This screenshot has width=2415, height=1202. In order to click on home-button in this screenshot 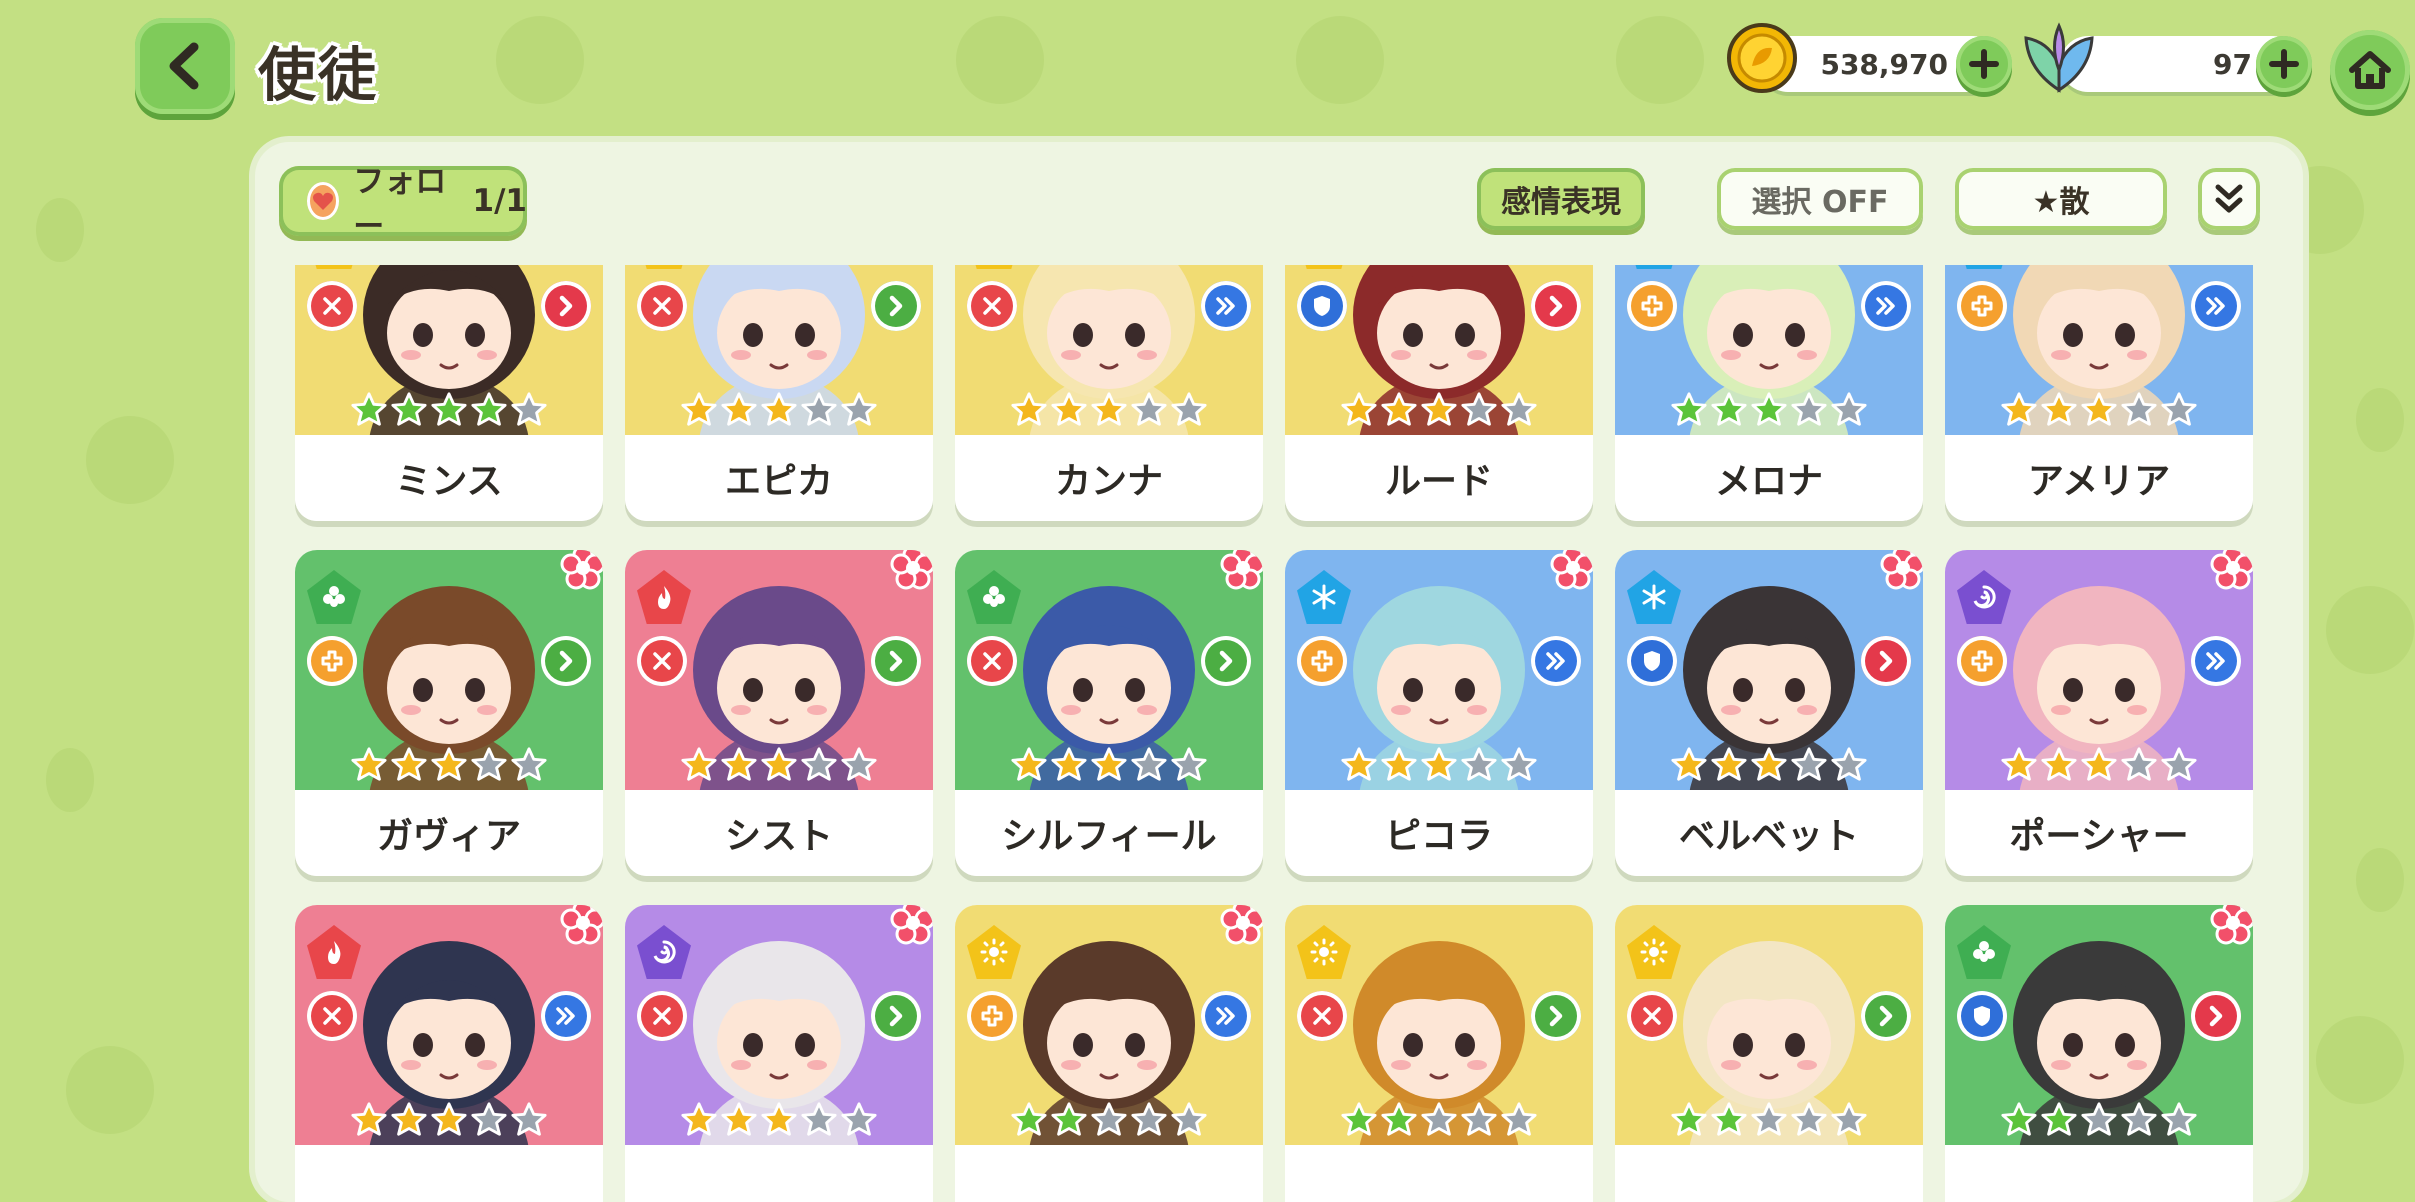, I will do `click(2370, 70)`.